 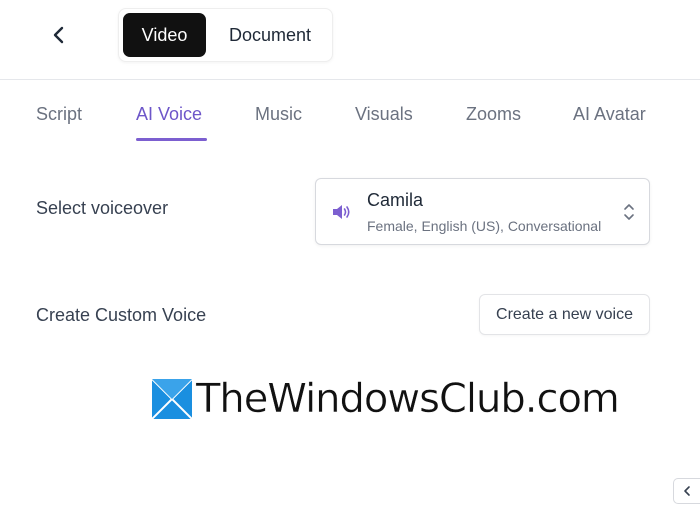 What do you see at coordinates (384, 114) in the screenshot?
I see `tab-visuals: Visuals` at bounding box center [384, 114].